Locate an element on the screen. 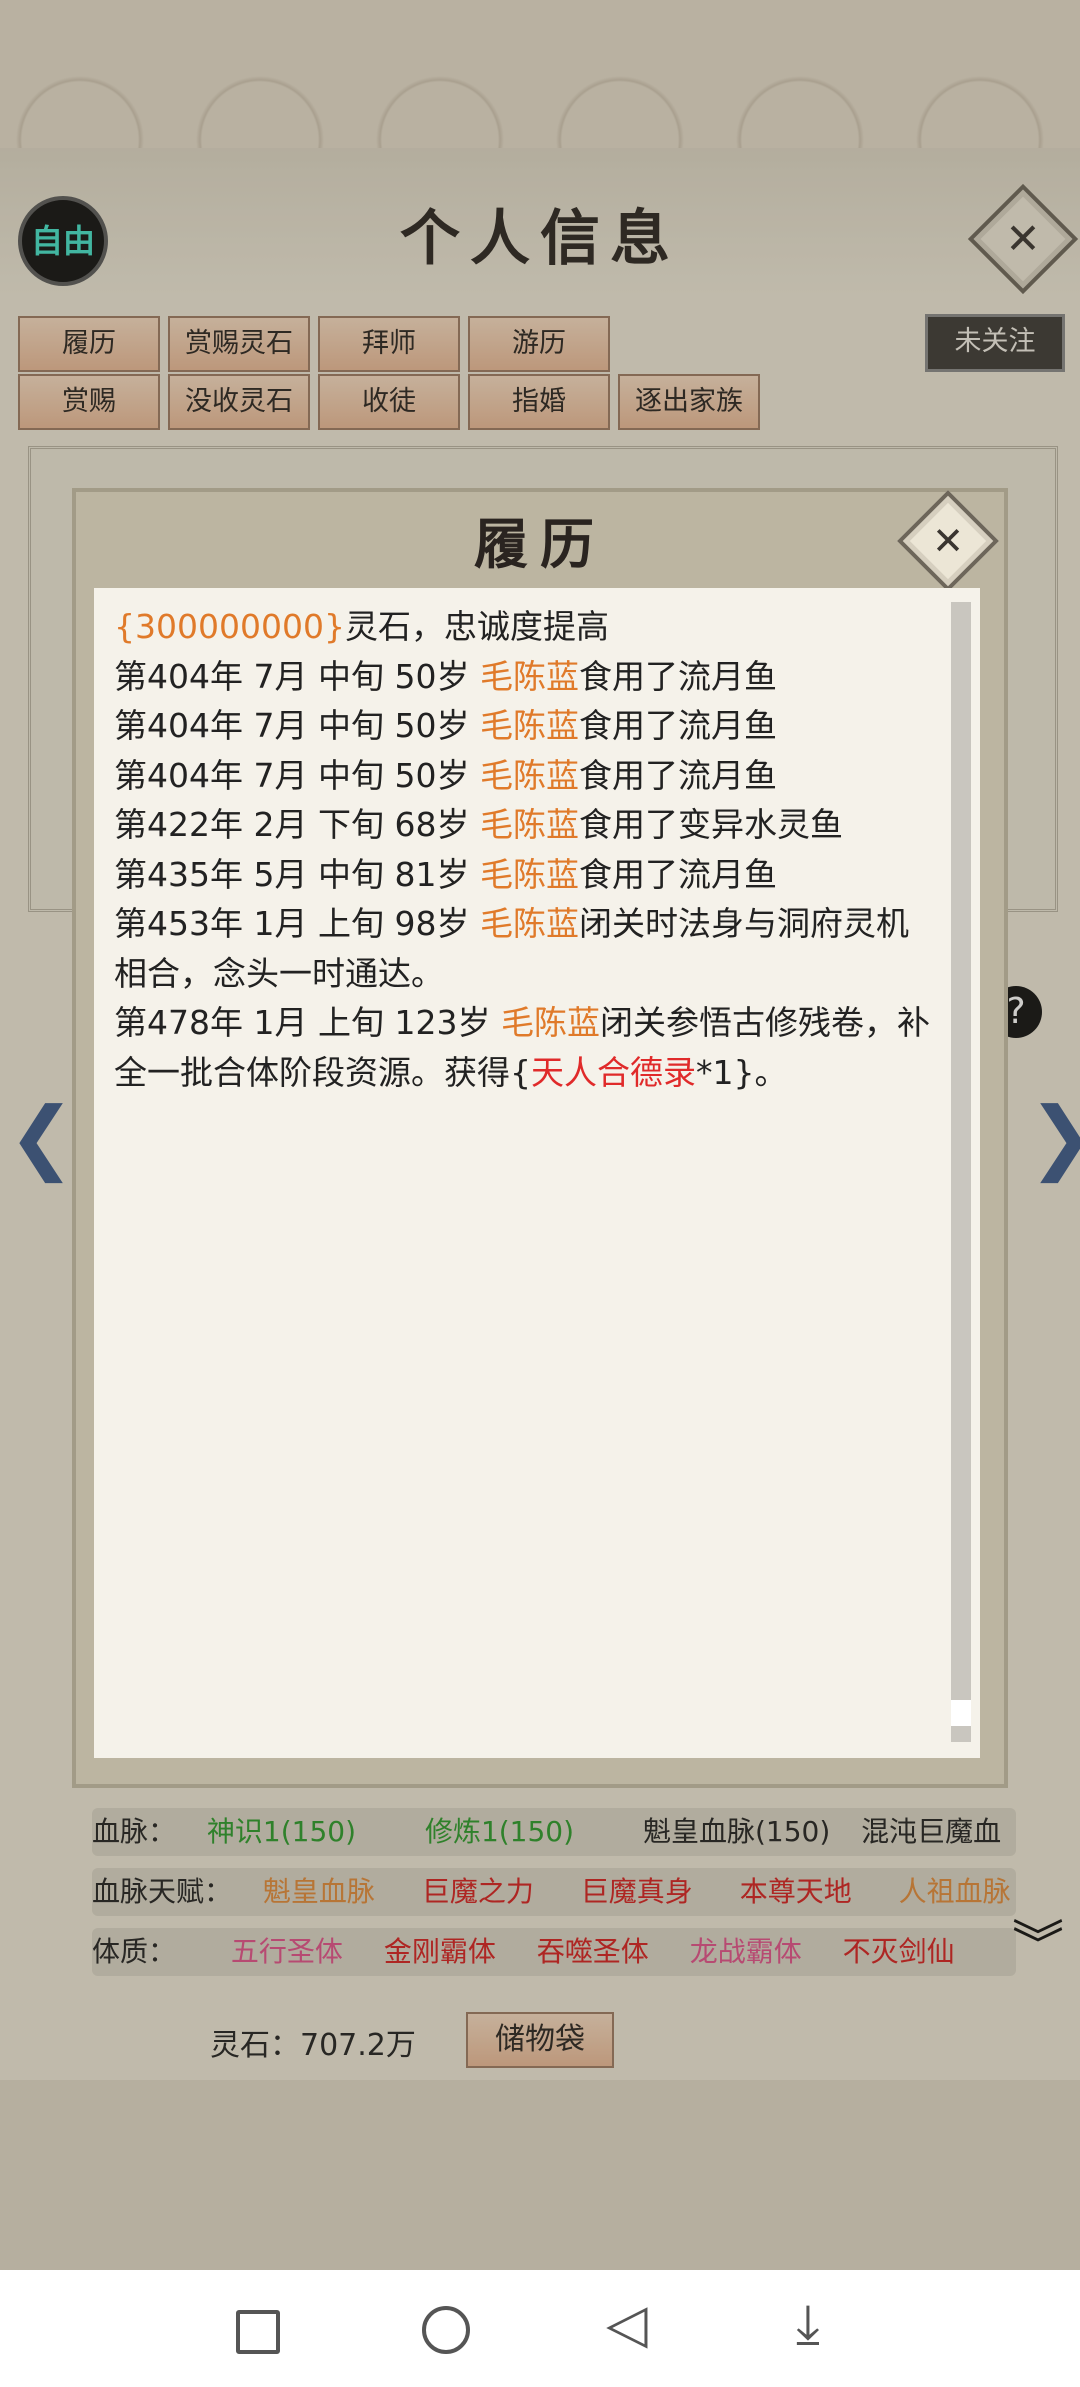  back-icon: ◁ is located at coordinates (627, 2323).